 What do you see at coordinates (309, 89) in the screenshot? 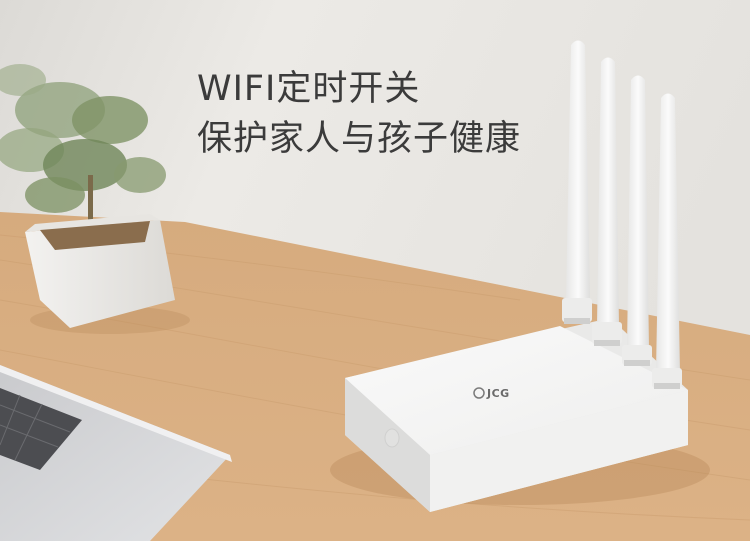
I see `headline-line-1: WIFI定时开关` at bounding box center [309, 89].